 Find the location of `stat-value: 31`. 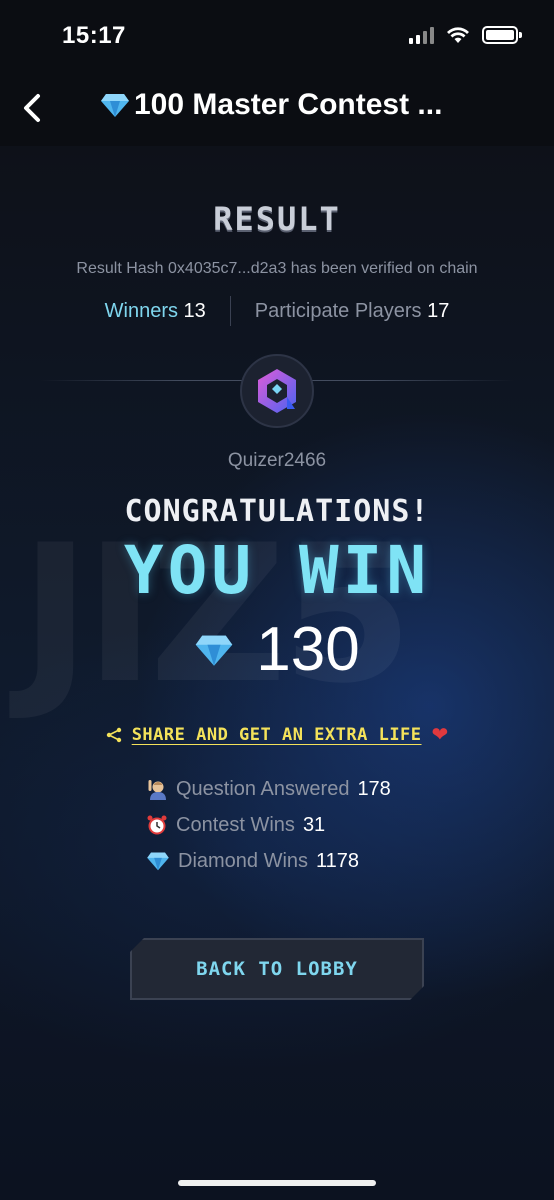

stat-value: 31 is located at coordinates (314, 824).